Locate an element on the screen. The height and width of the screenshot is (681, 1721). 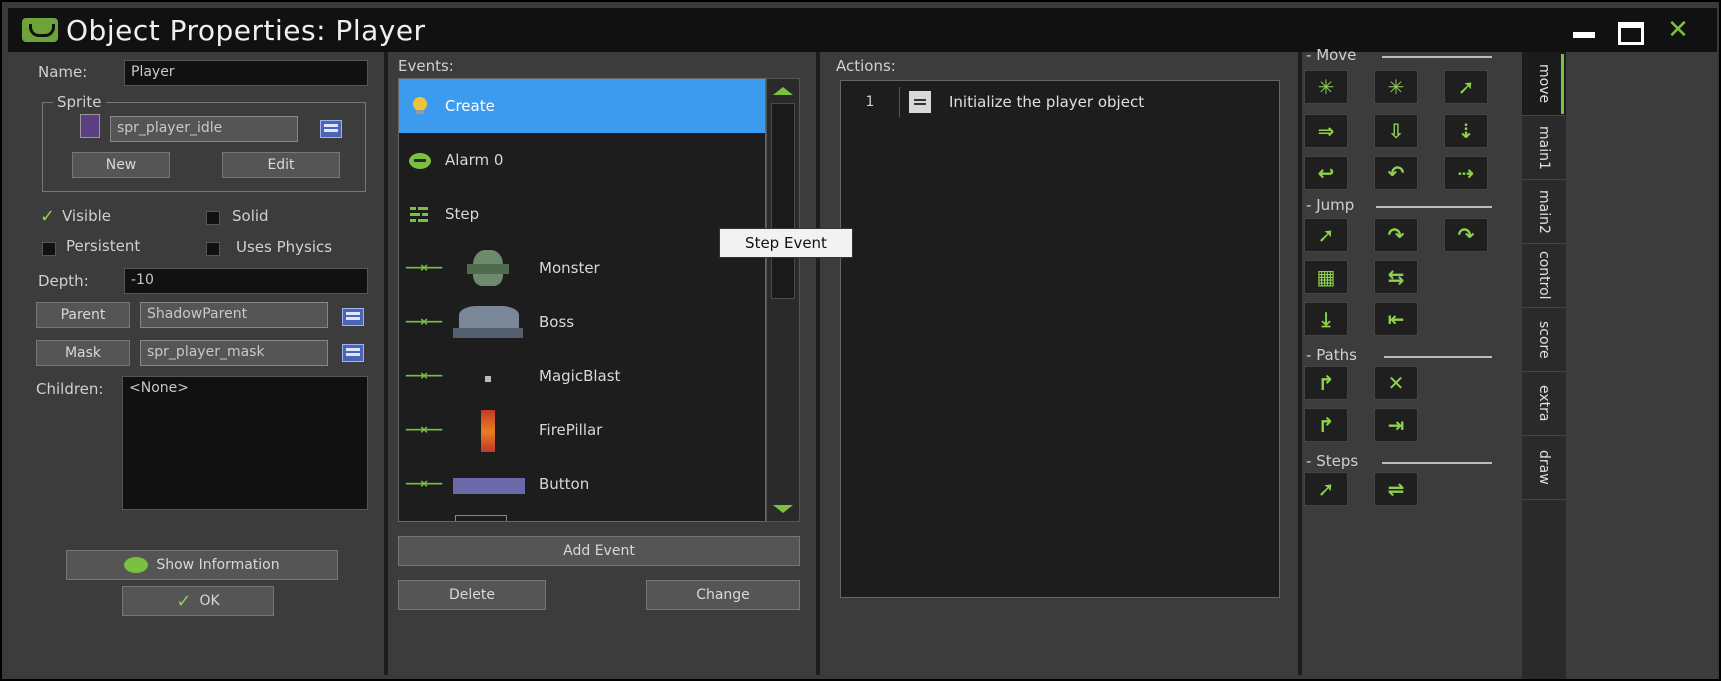
children-list: <None> is located at coordinates (245, 443).